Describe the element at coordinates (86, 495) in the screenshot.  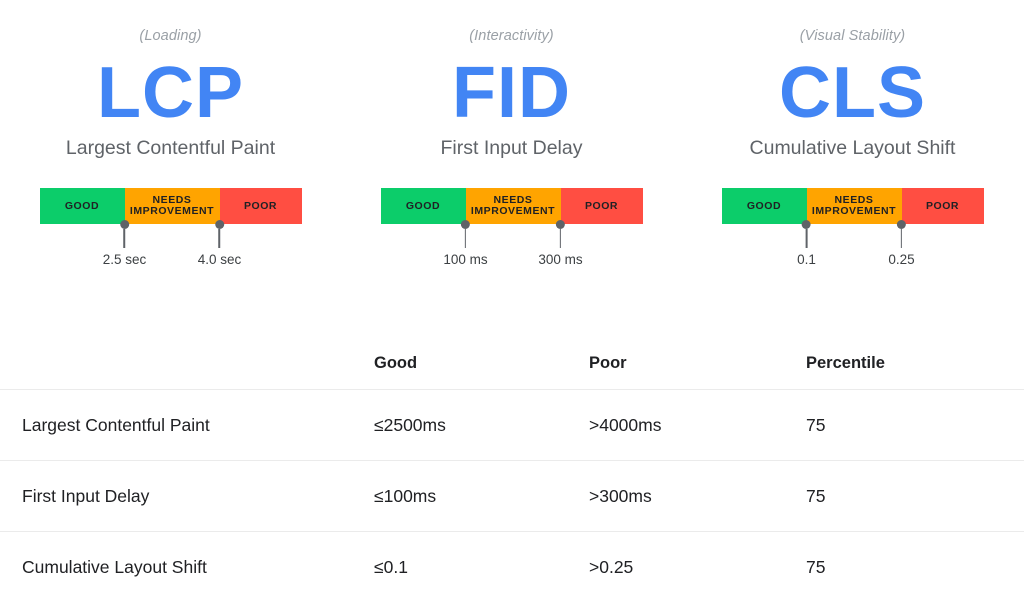
I see `table-cell-metric-name: First Input Delay` at that location.